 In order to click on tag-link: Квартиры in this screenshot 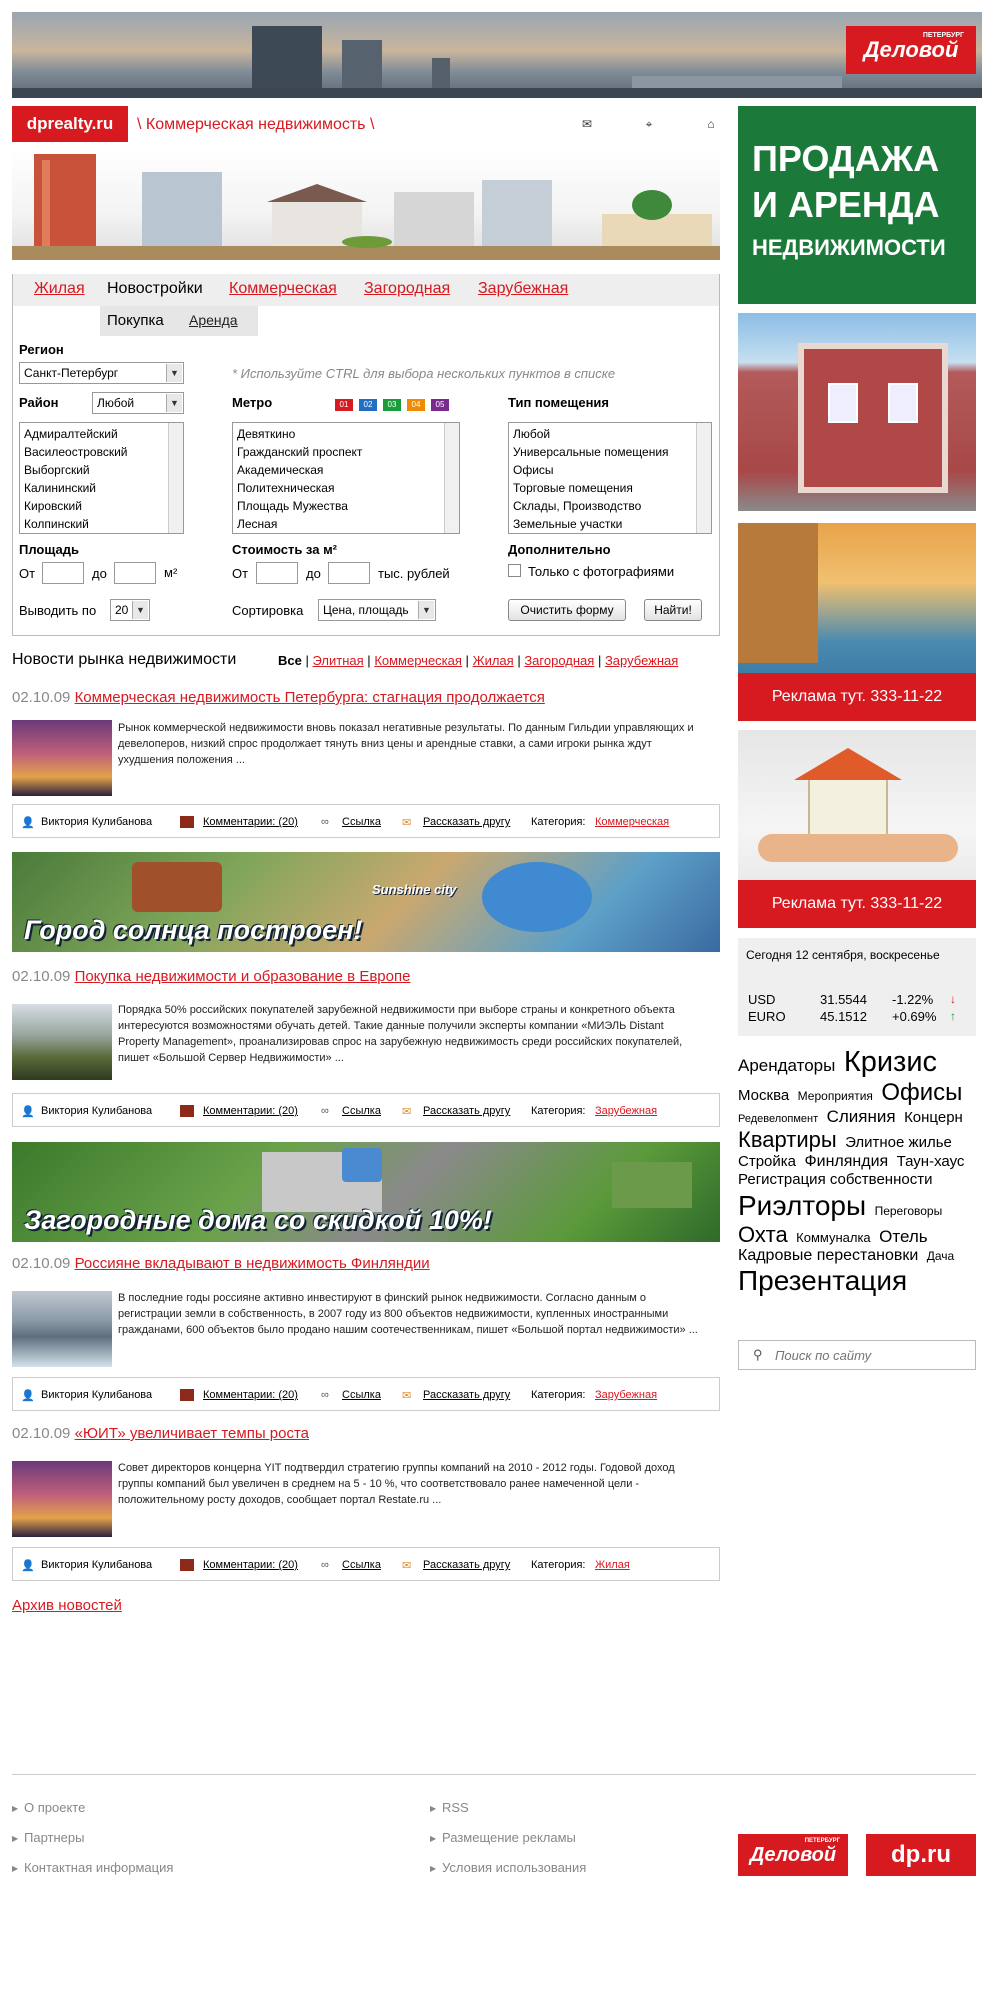, I will do `click(787, 1139)`.